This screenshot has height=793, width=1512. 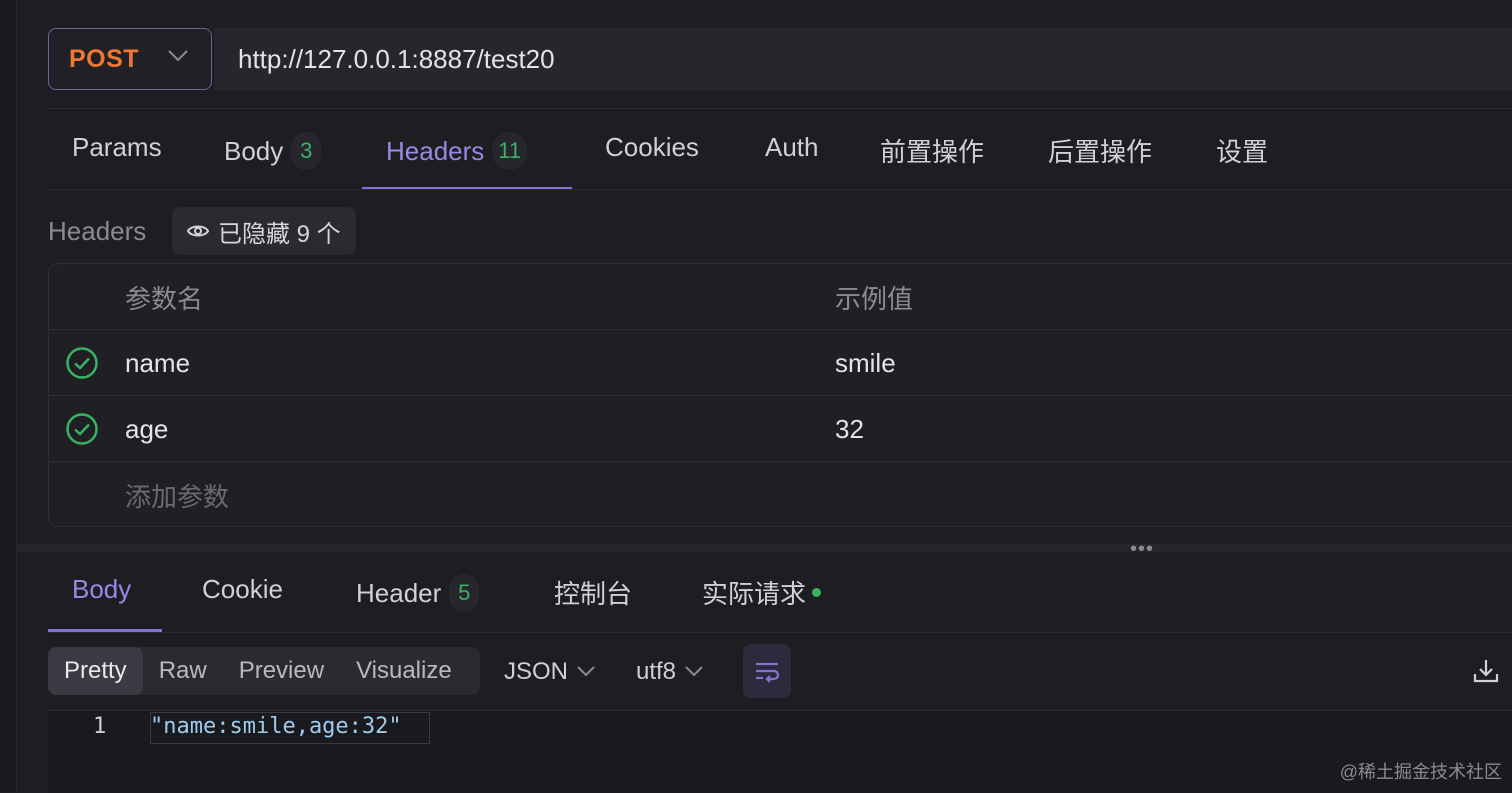 What do you see at coordinates (780, 495) in the screenshot?
I see `add-param-row: 添加参数` at bounding box center [780, 495].